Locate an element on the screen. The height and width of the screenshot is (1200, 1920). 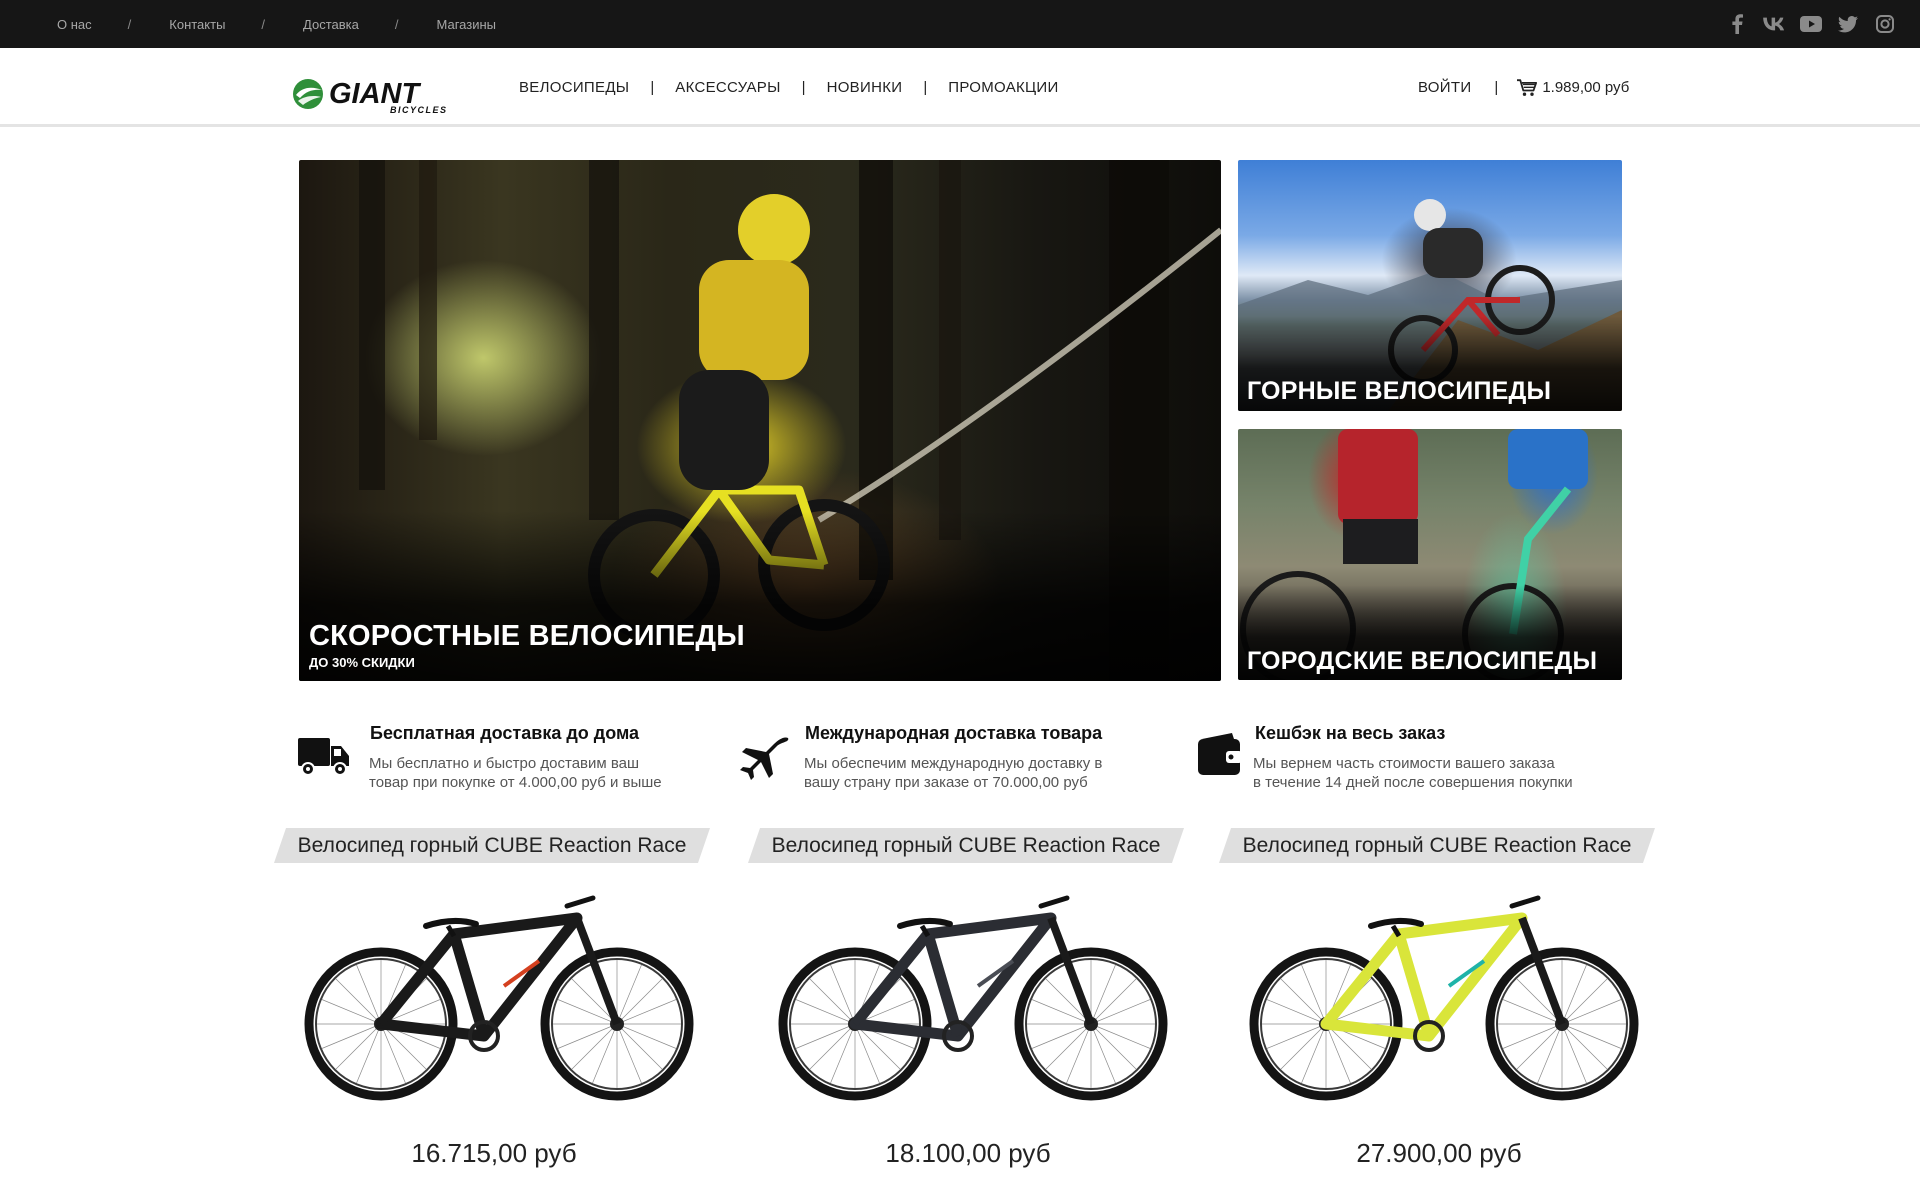
login-link: ВОЙТИ is located at coordinates (1444, 87).